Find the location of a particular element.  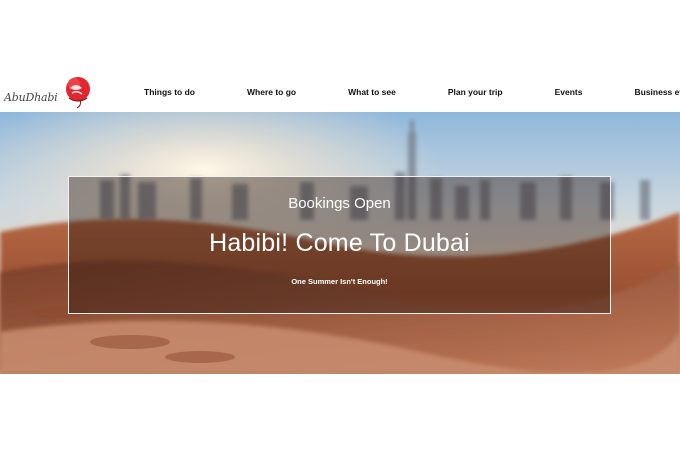

hero-kicker: Bookings Open is located at coordinates (339, 203).